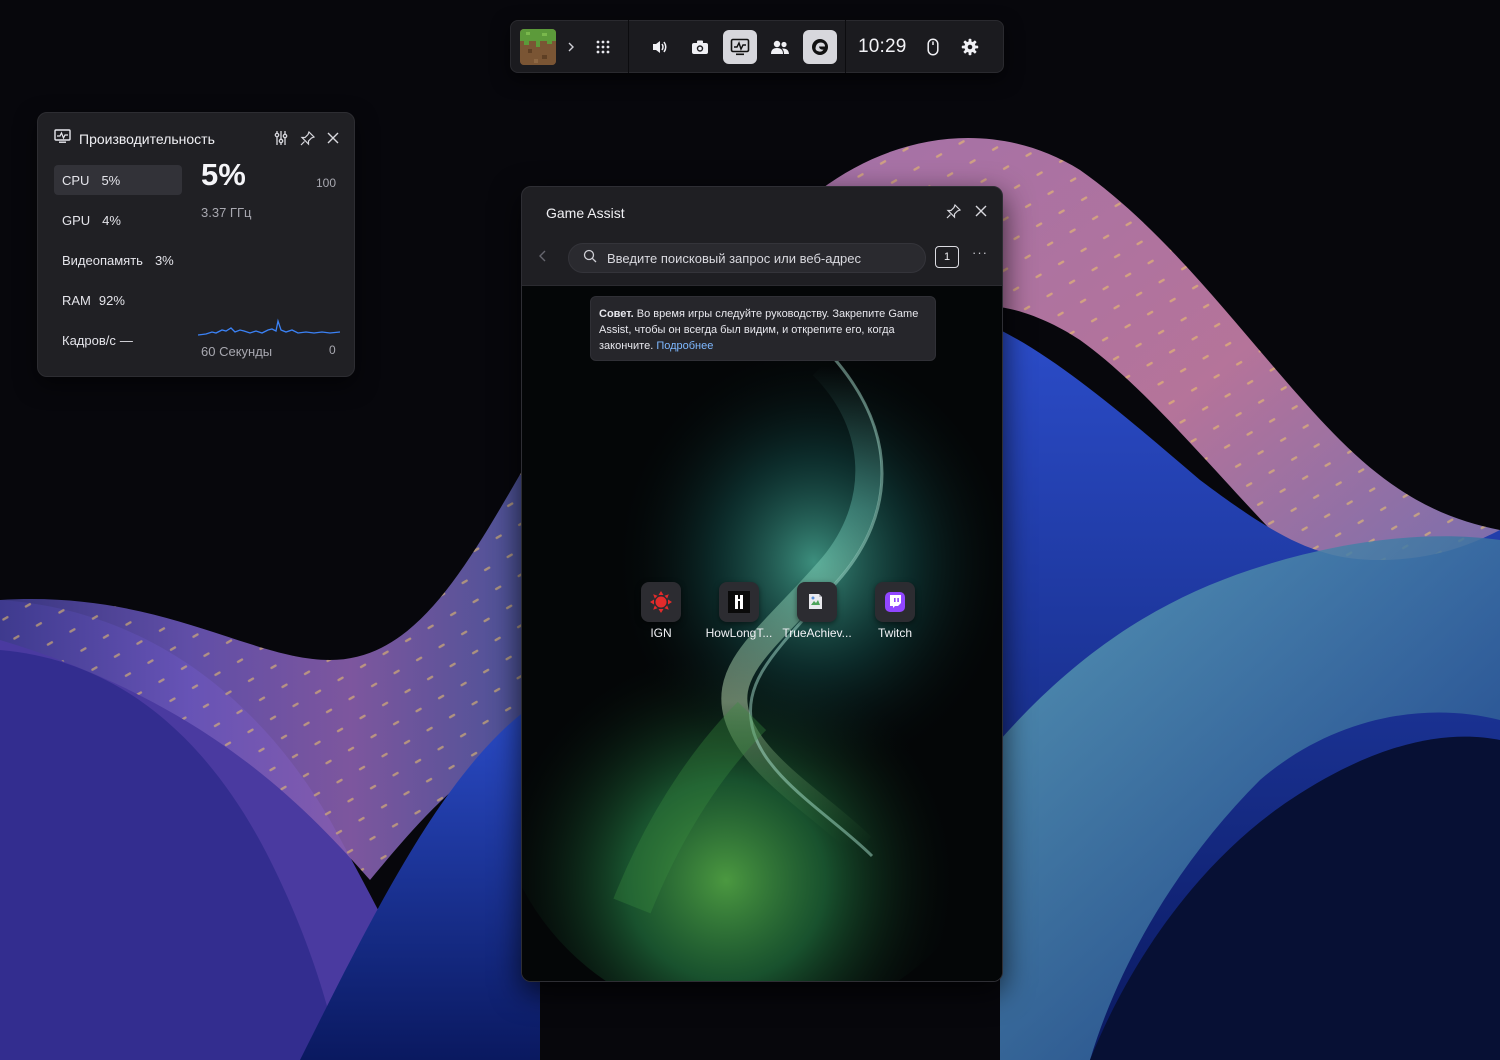  I want to click on minecraft-grass-block-icon, so click(538, 46).